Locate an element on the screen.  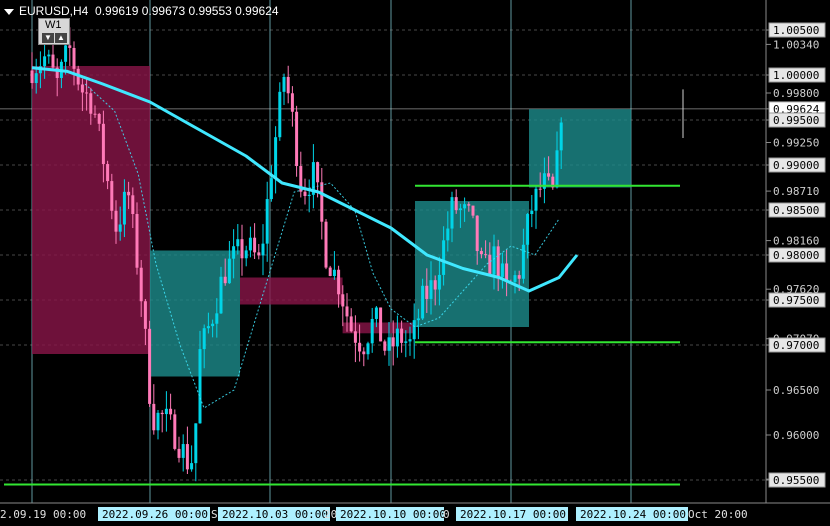
price-label: 1.00500 is located at coordinates (796, 30).